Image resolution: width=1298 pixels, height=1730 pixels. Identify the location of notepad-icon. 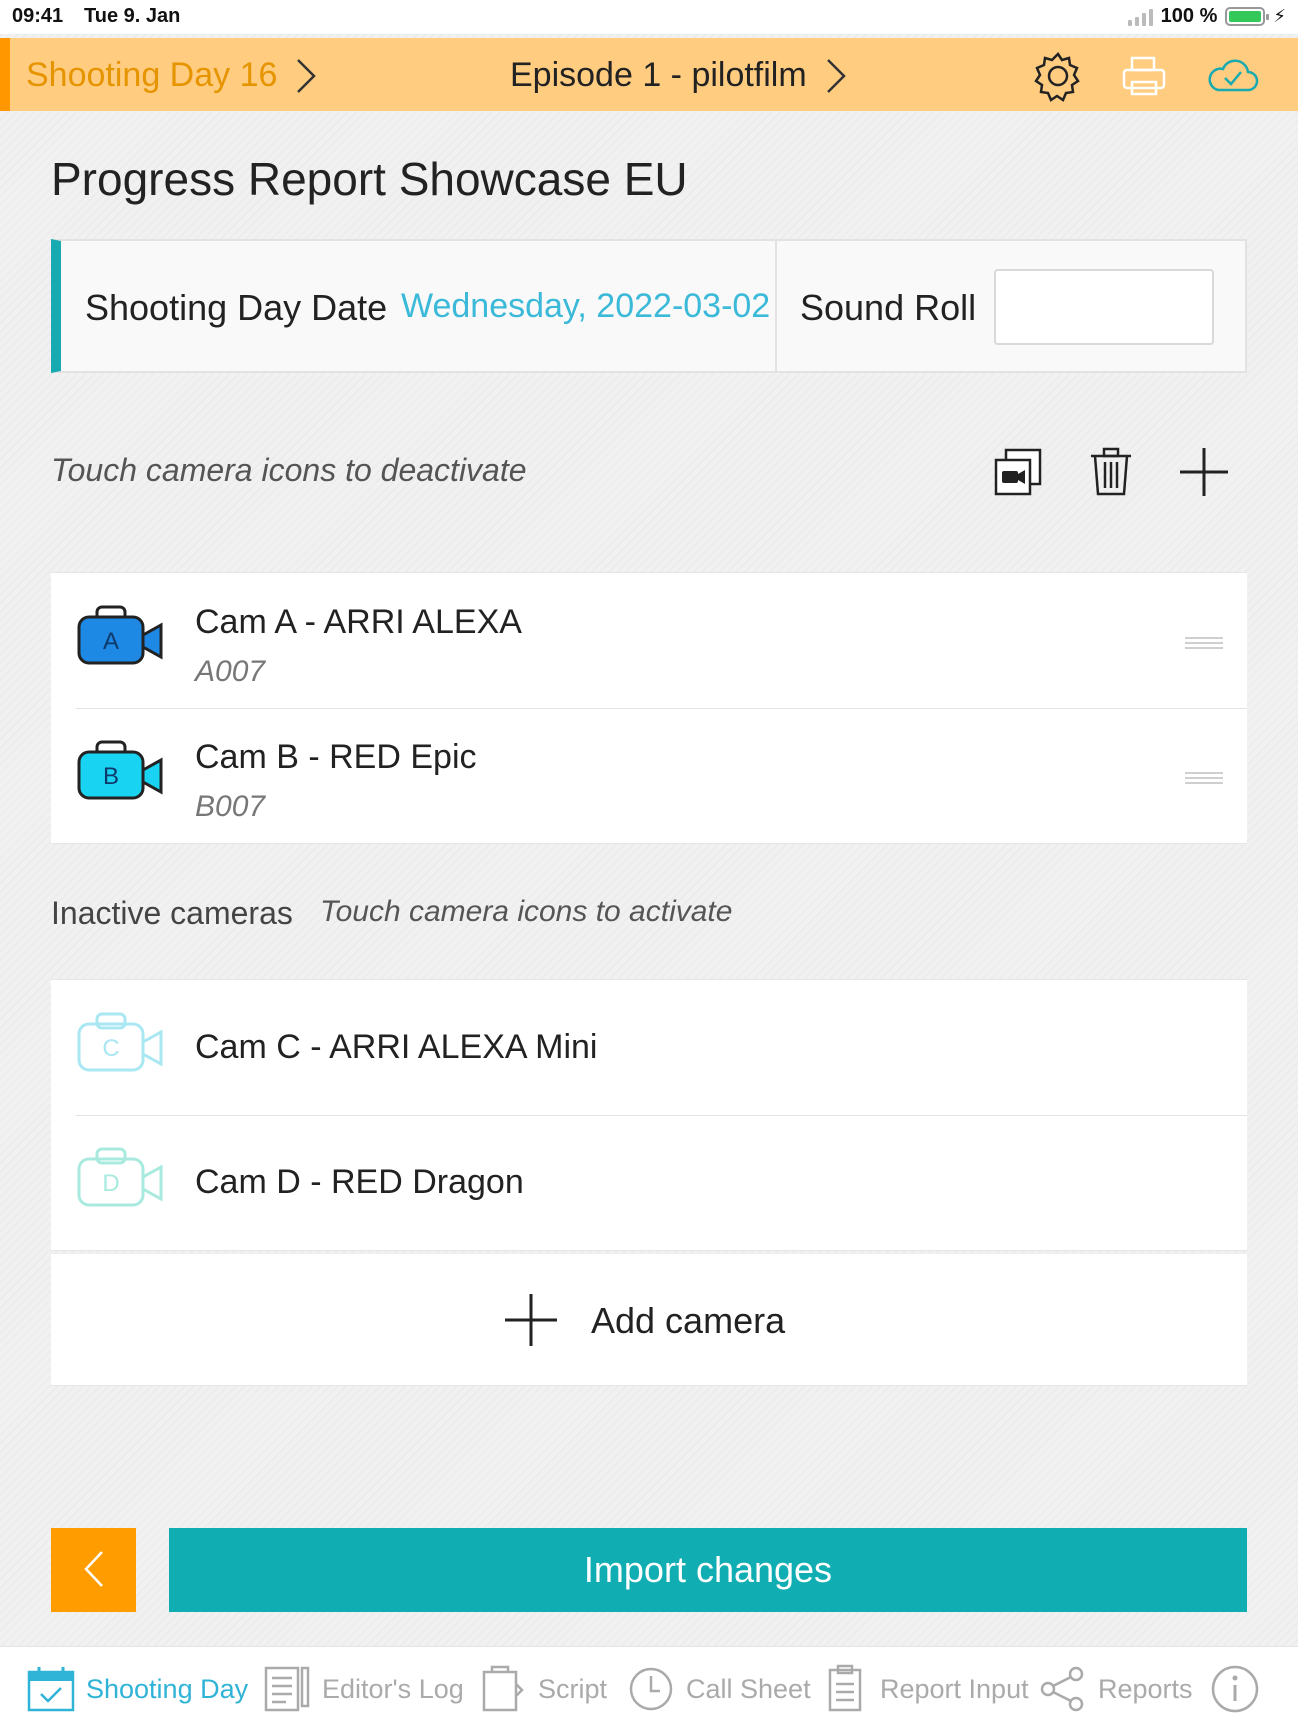
(287, 1689).